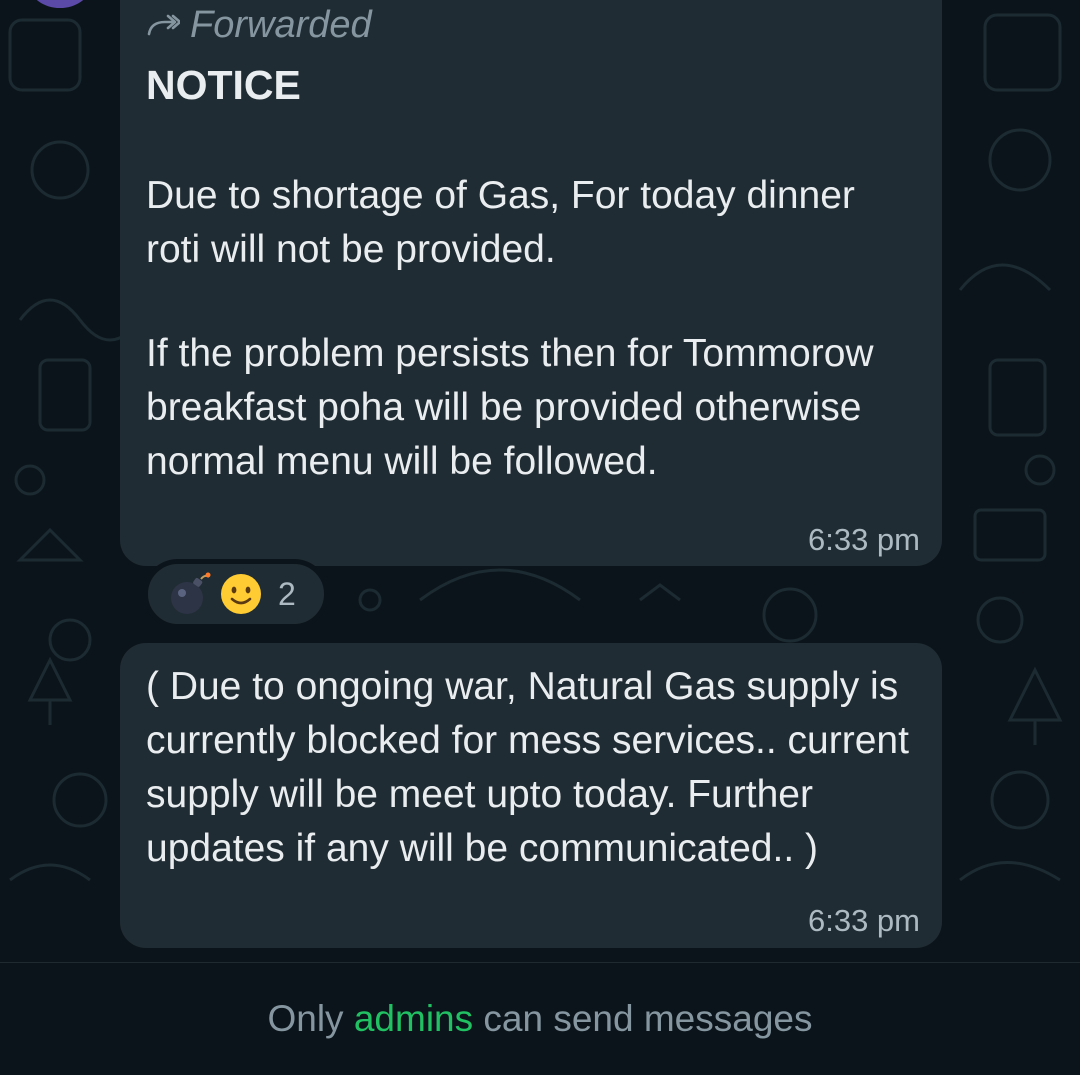 This screenshot has width=1080, height=1075. What do you see at coordinates (413, 1019) in the screenshot?
I see `admins-link: admins` at bounding box center [413, 1019].